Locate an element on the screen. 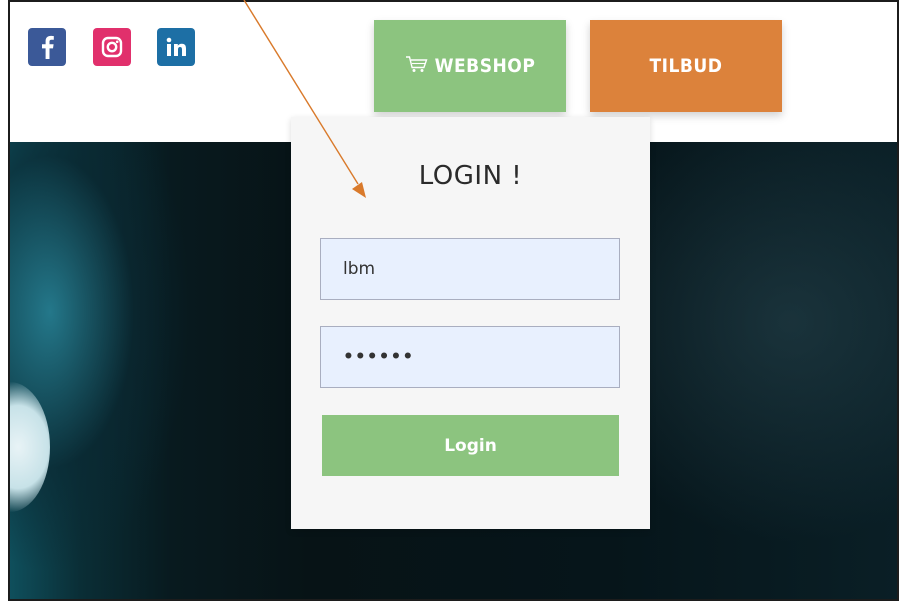  cart-icon is located at coordinates (417, 66).